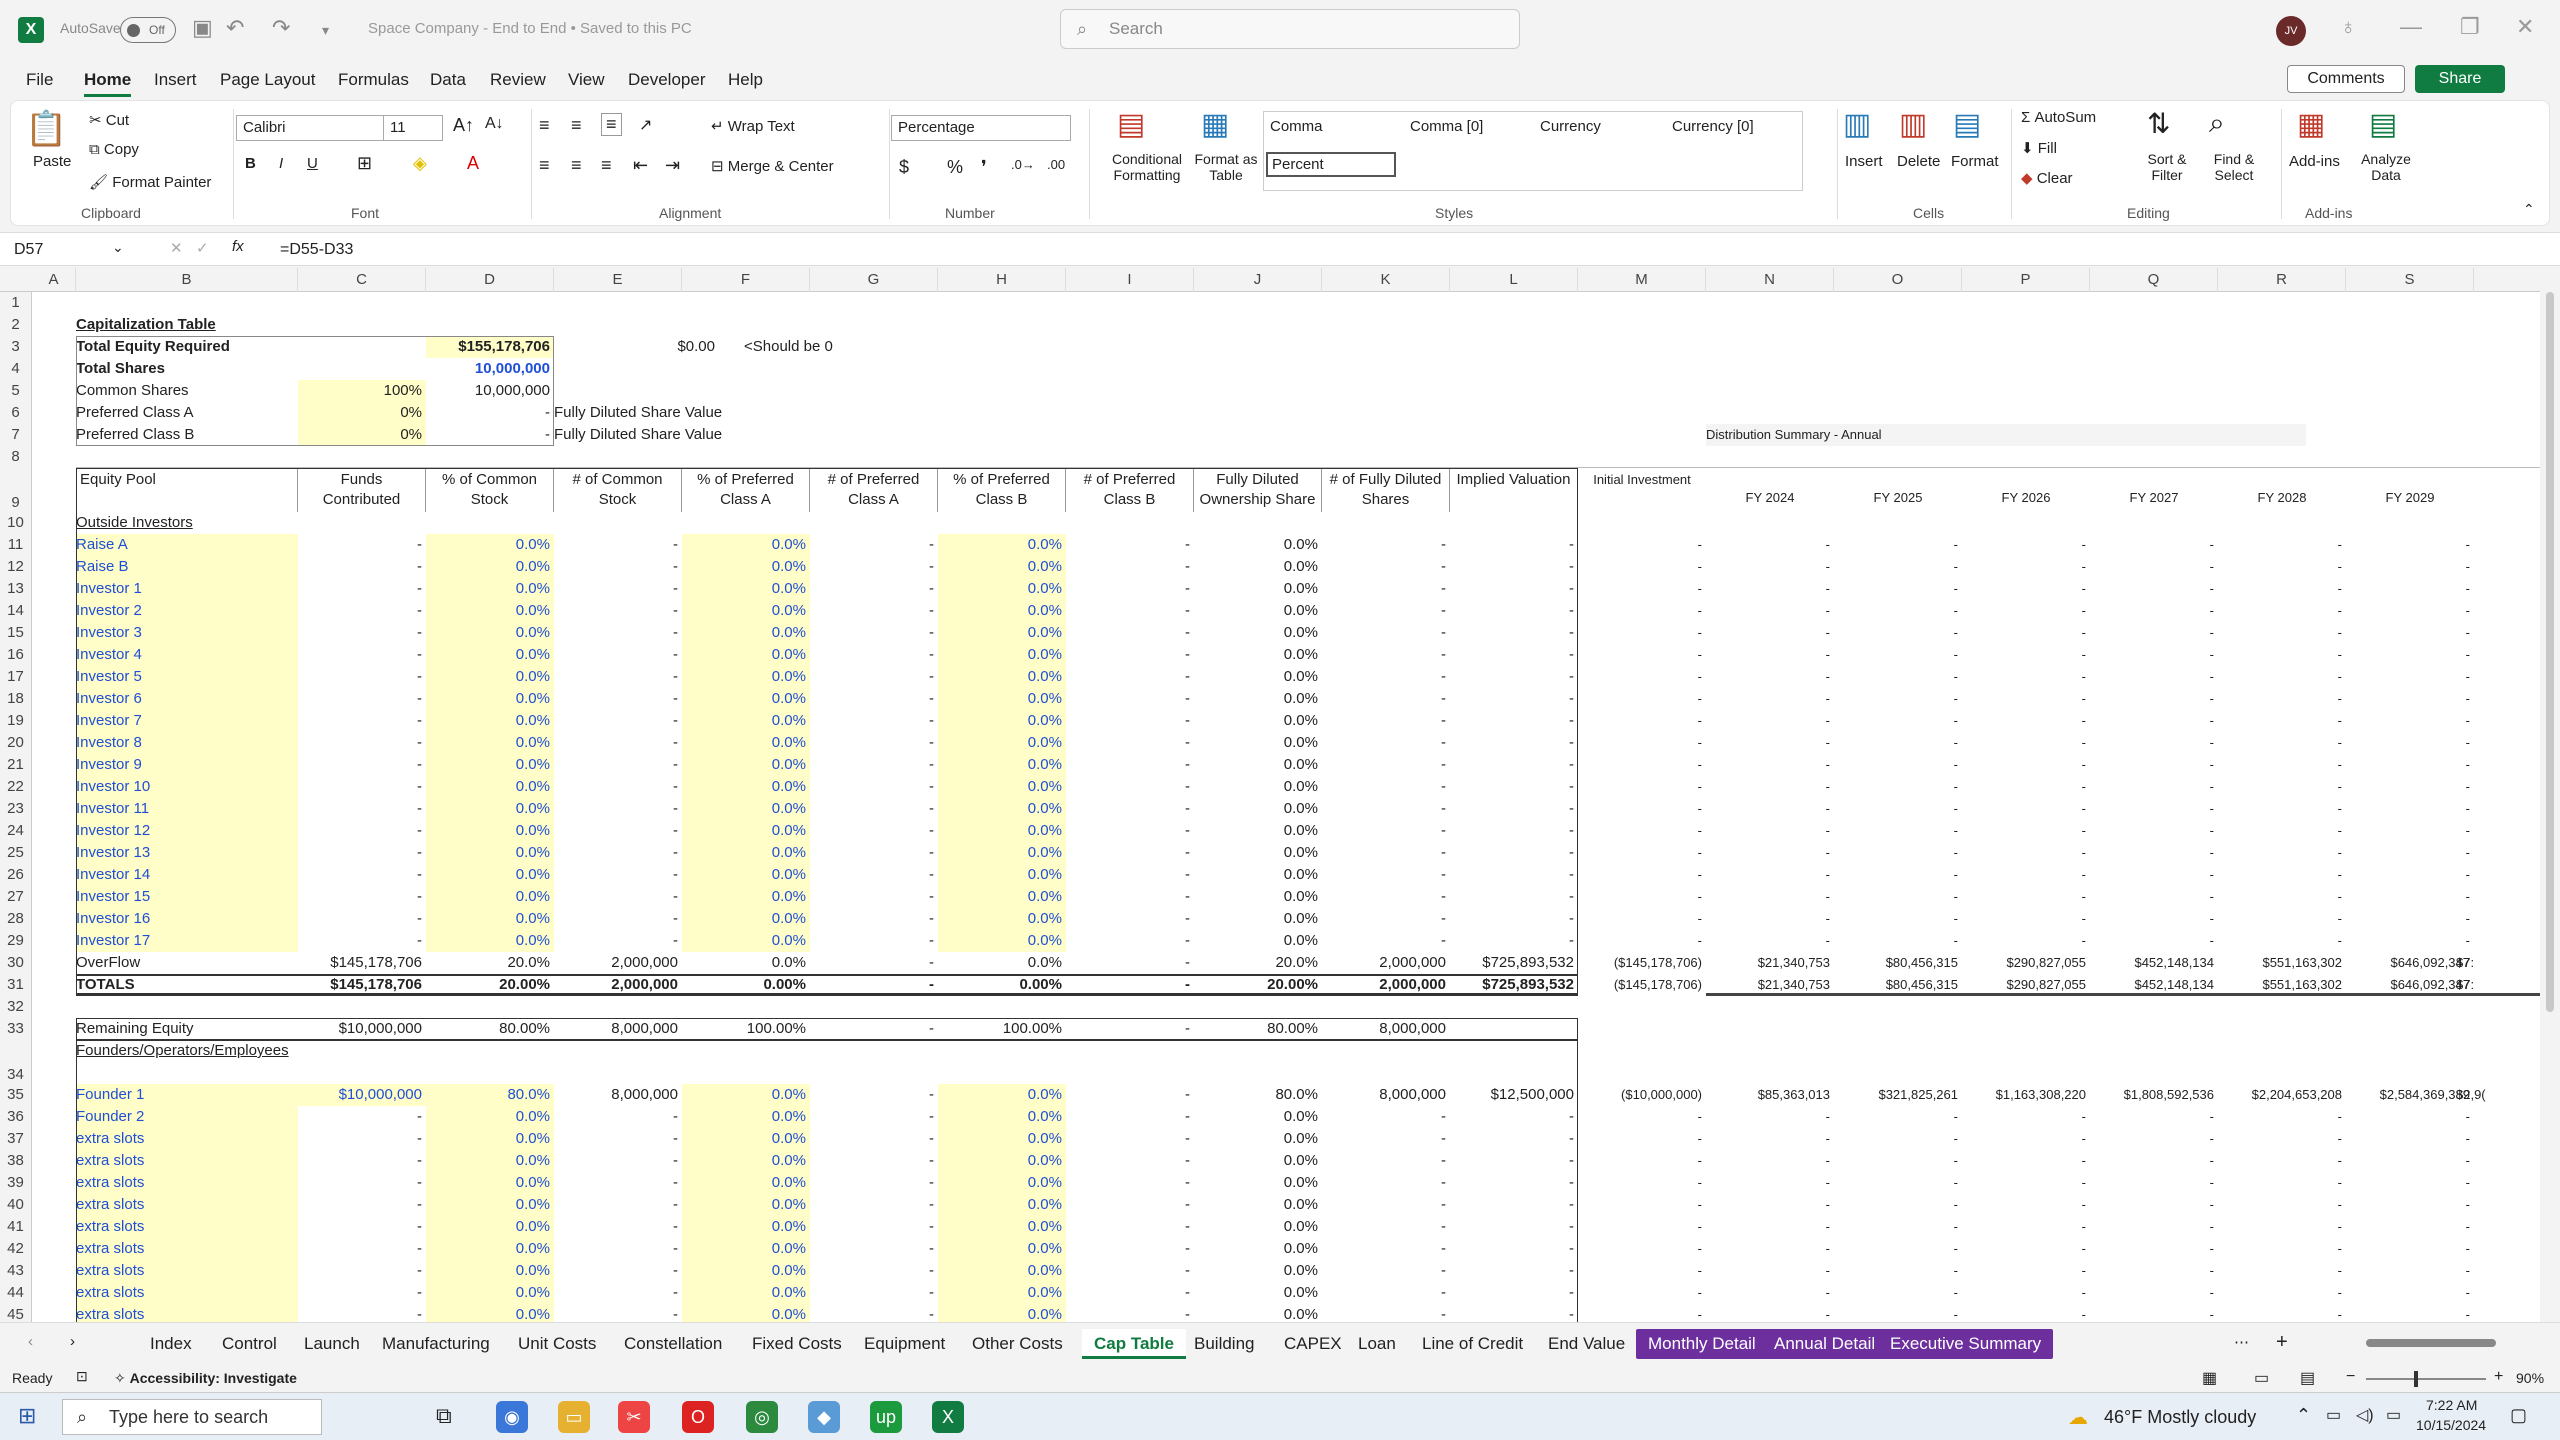 The image size is (2560, 1440). What do you see at coordinates (2307, 1378) in the screenshot?
I see `page-break-view-icon: ▤` at bounding box center [2307, 1378].